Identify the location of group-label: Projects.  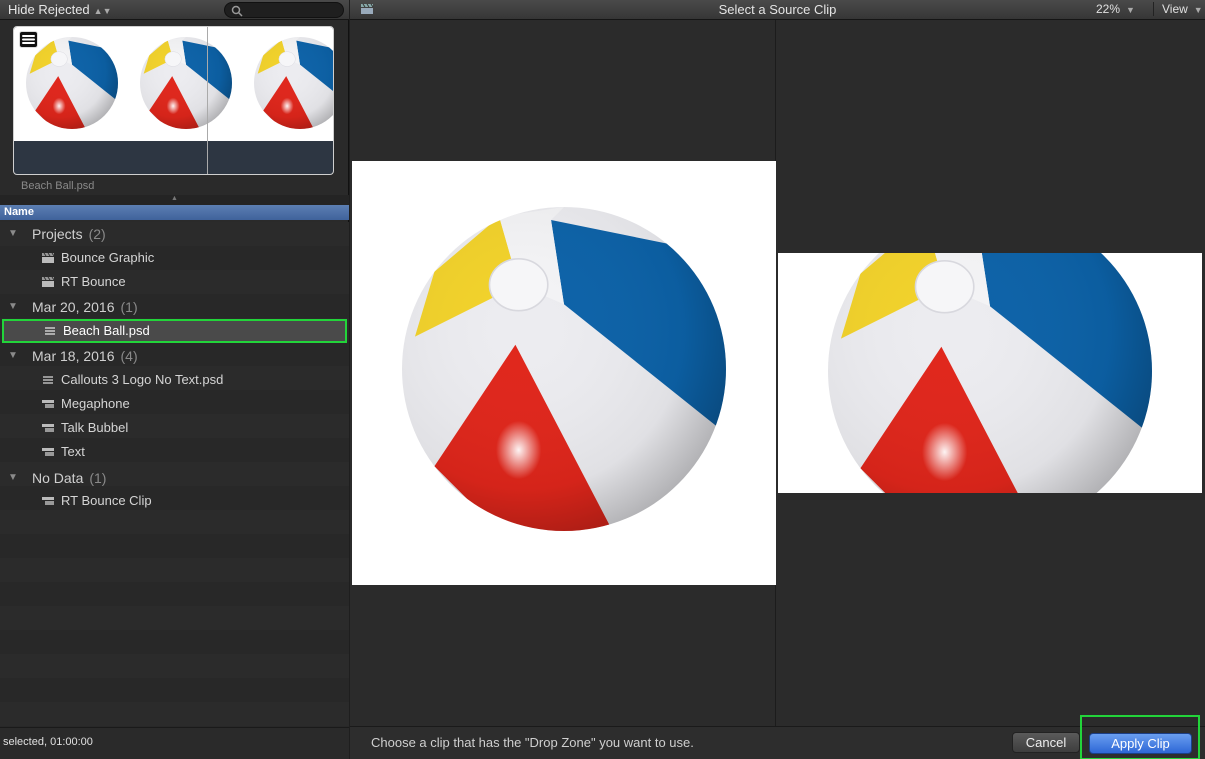
(57, 234).